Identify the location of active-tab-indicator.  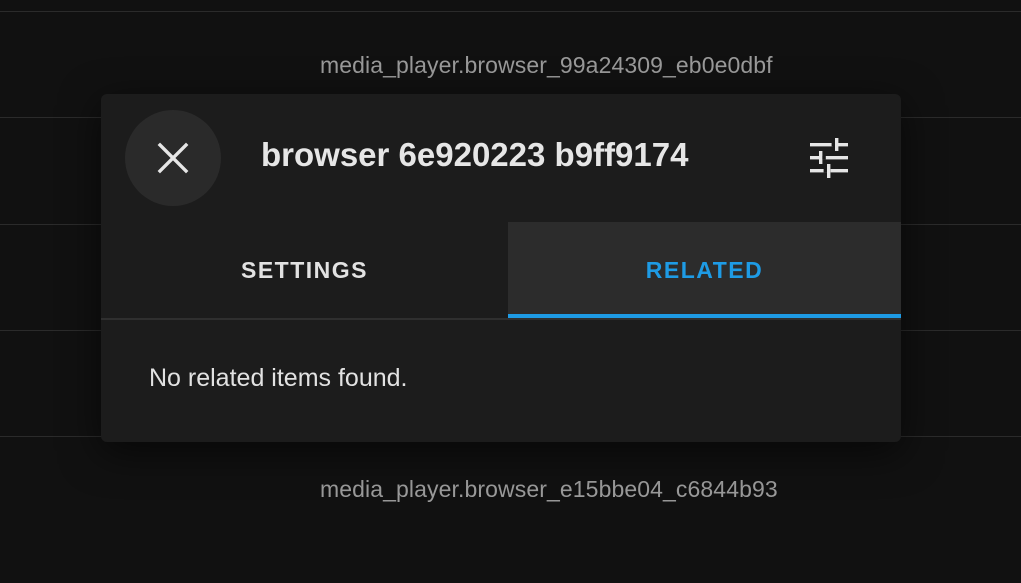
(704, 316).